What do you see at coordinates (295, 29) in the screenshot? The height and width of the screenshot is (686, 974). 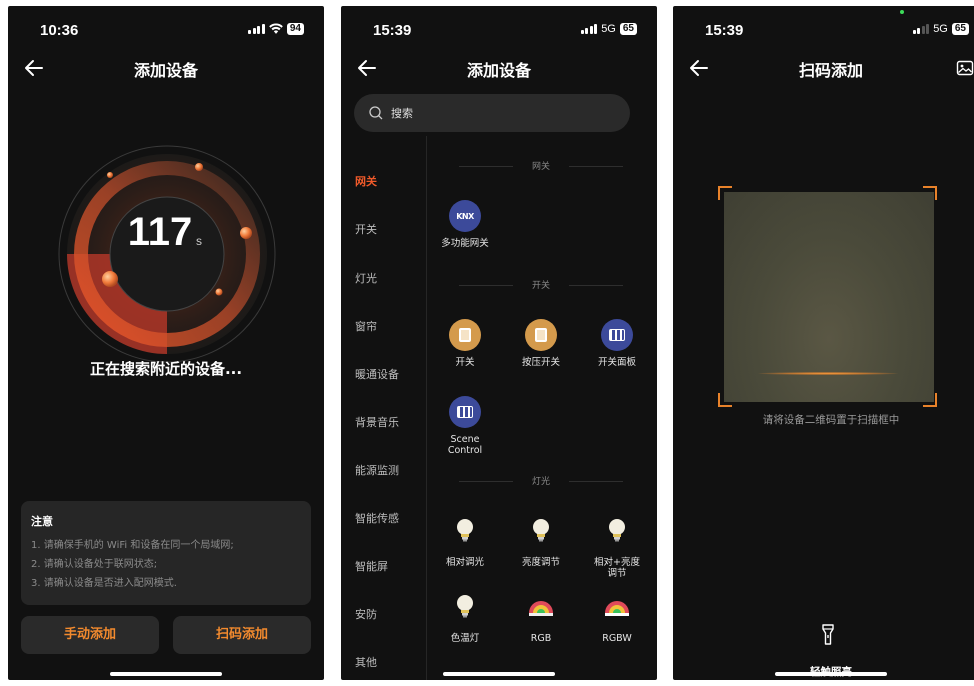 I see `battery-icon: 94` at bounding box center [295, 29].